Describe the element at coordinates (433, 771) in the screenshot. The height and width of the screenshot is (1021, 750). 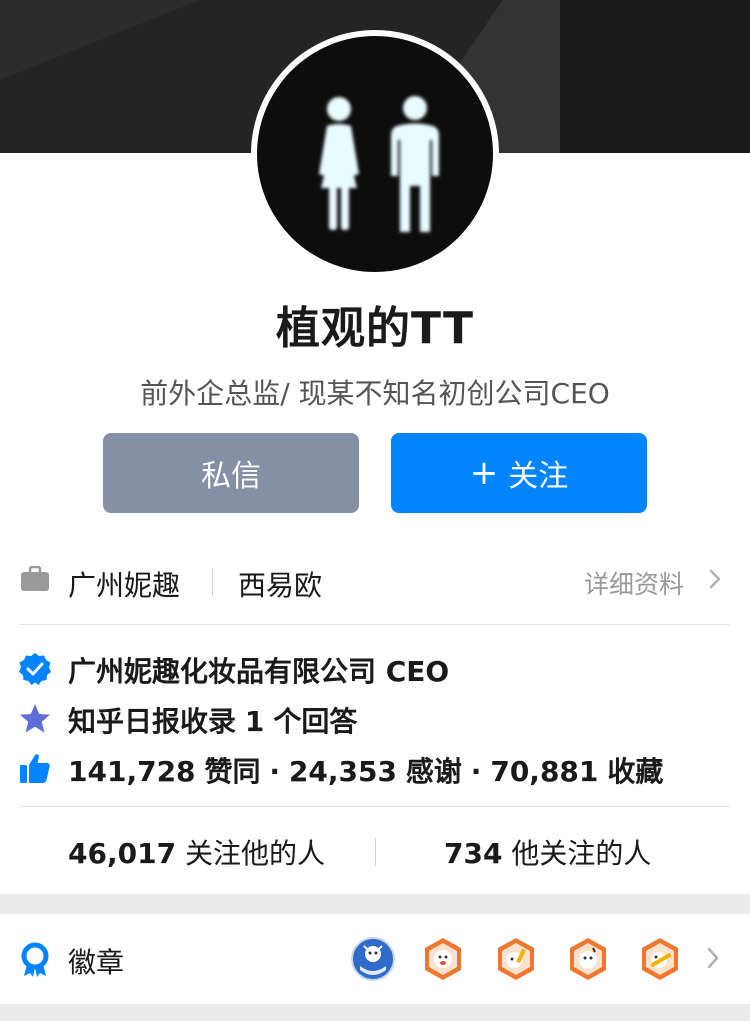
I see `thanks-label: 感谢` at that location.